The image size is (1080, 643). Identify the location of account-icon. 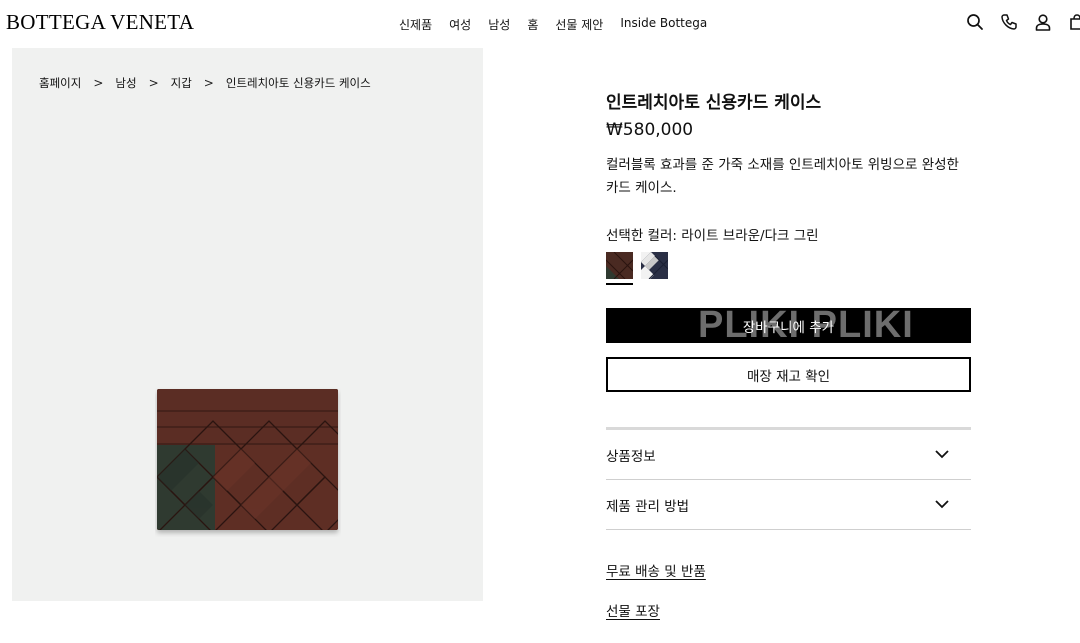
(1043, 22).